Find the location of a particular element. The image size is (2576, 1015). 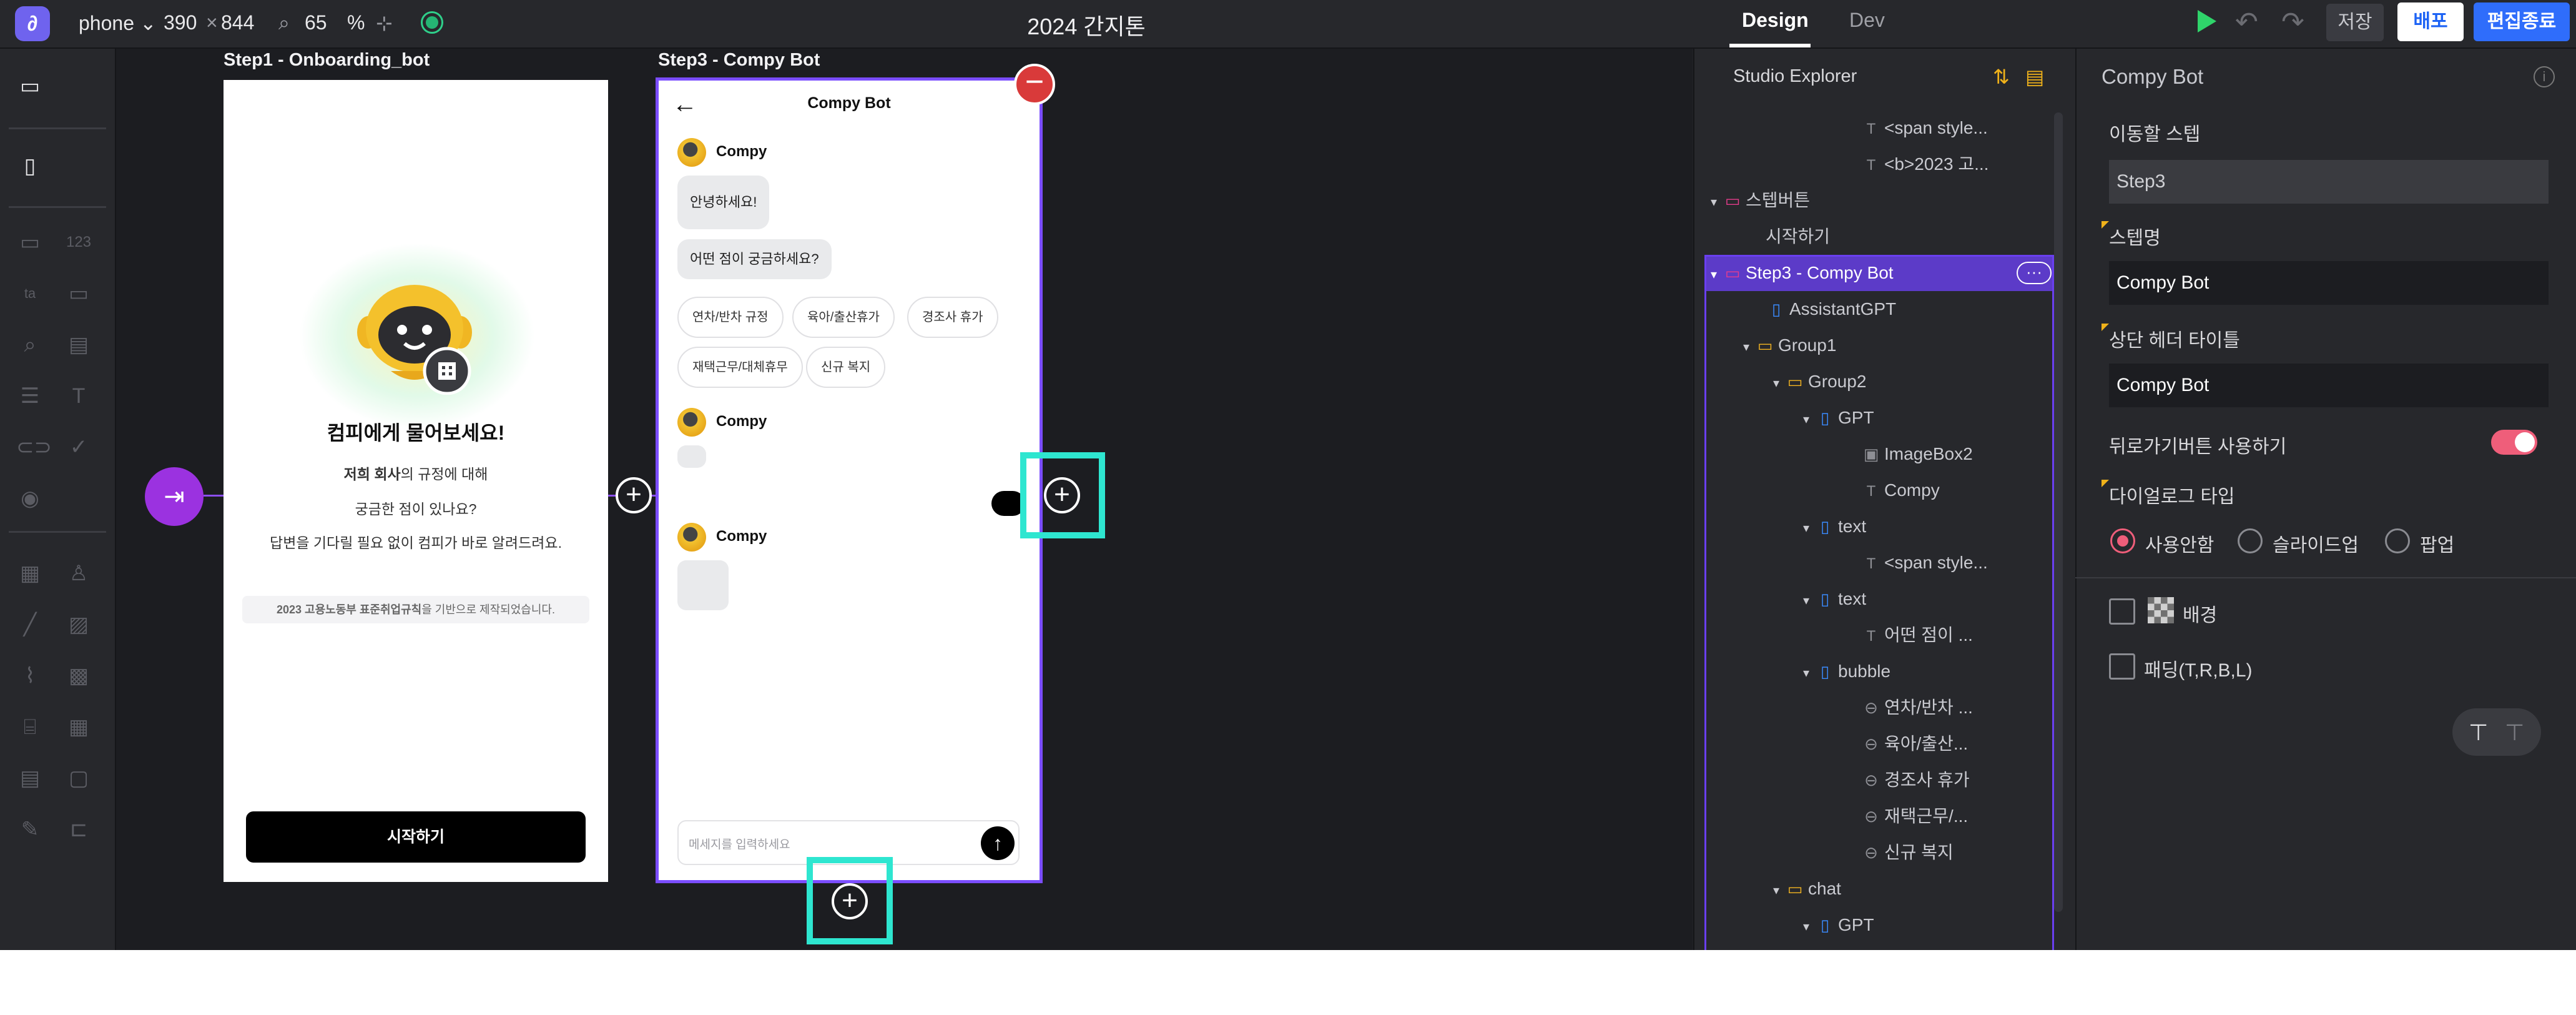

delete-frame-button: − is located at coordinates (1034, 84).